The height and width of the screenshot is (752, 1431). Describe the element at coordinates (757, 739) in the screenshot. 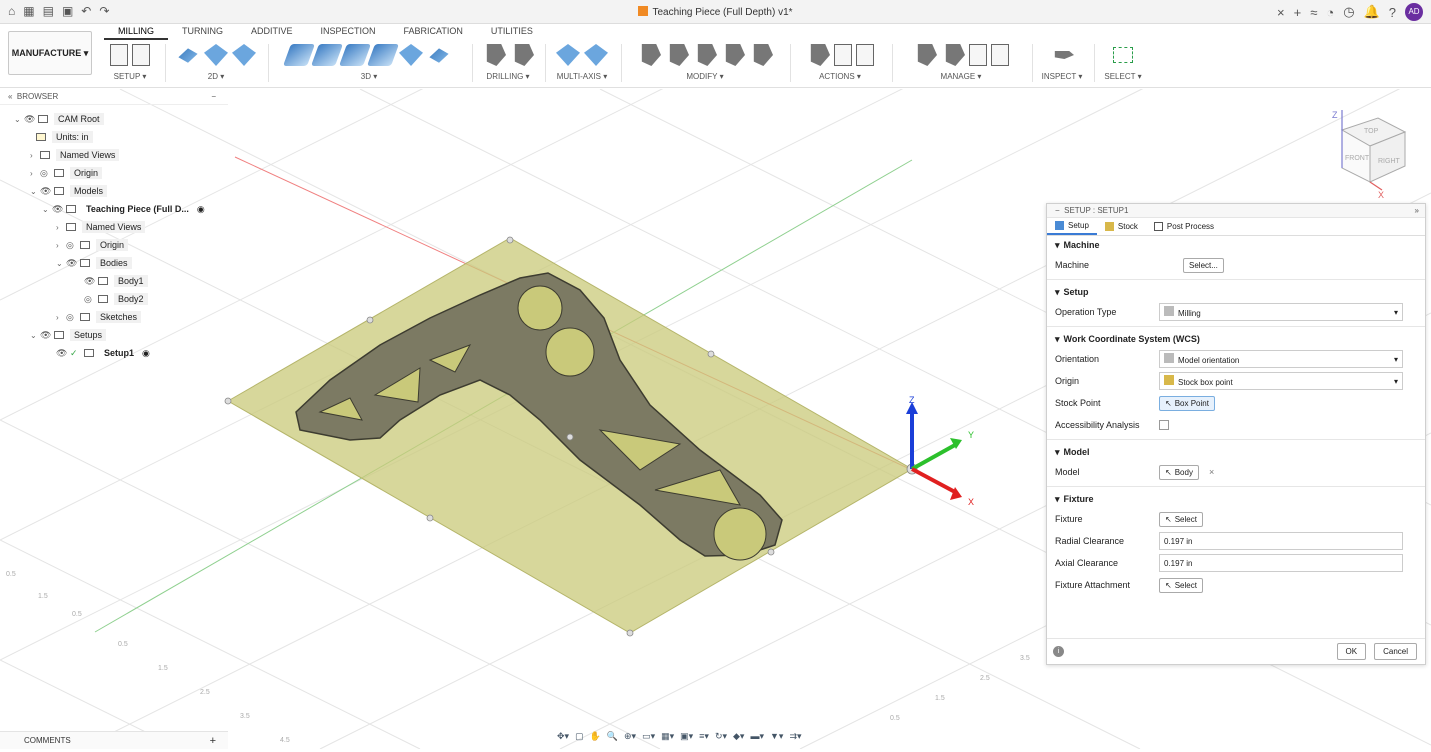

I see `effects-icon: ▬▾` at that location.